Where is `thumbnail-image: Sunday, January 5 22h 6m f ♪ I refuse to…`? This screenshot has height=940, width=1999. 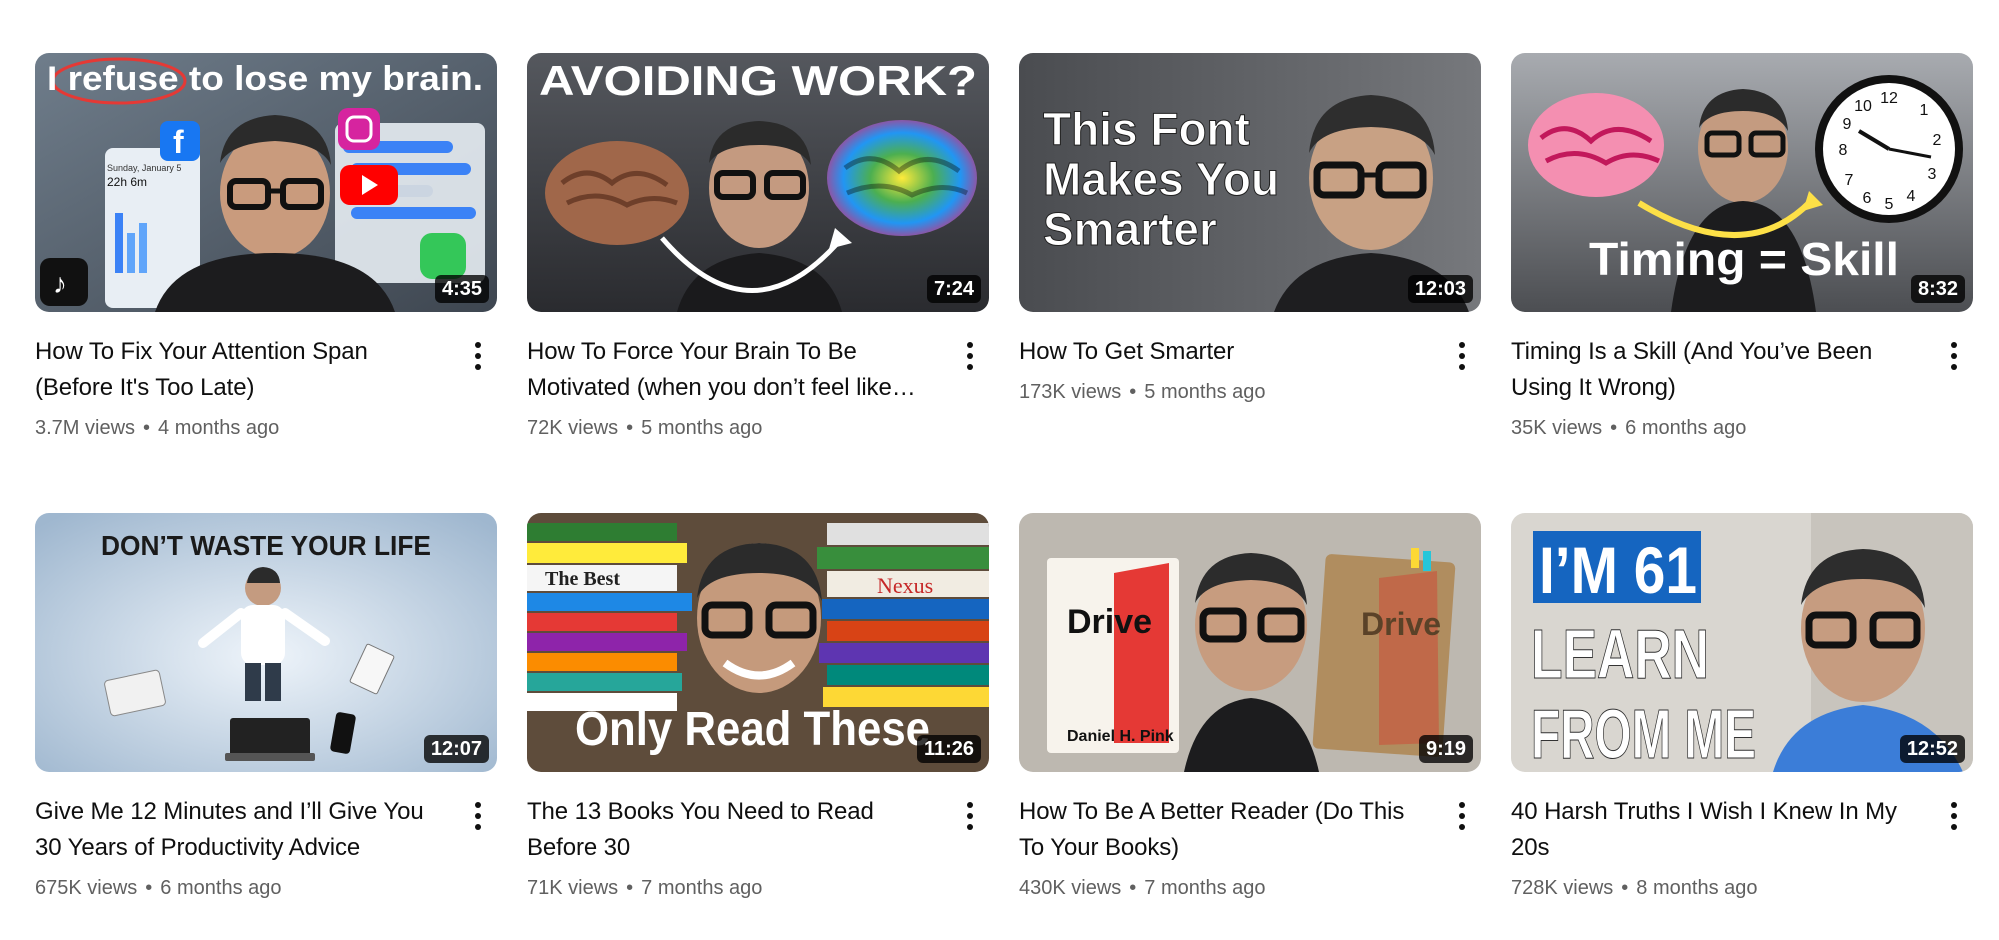
thumbnail-image: Sunday, January 5 22h 6m f ♪ I refuse to… is located at coordinates (266, 182).